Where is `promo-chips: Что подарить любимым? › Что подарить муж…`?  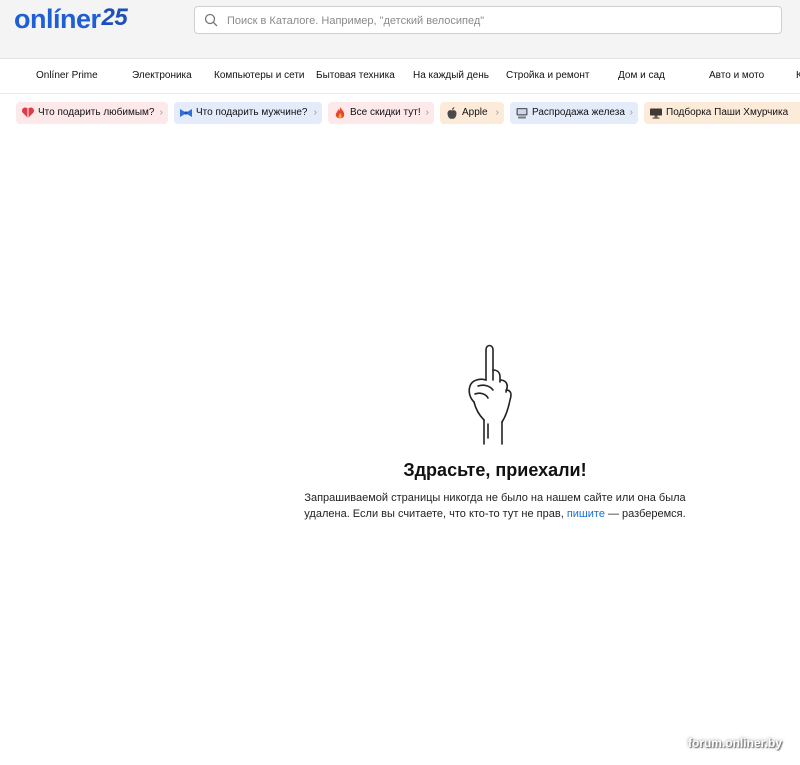 promo-chips: Что подарить любимым? › Что подарить муж… is located at coordinates (400, 114).